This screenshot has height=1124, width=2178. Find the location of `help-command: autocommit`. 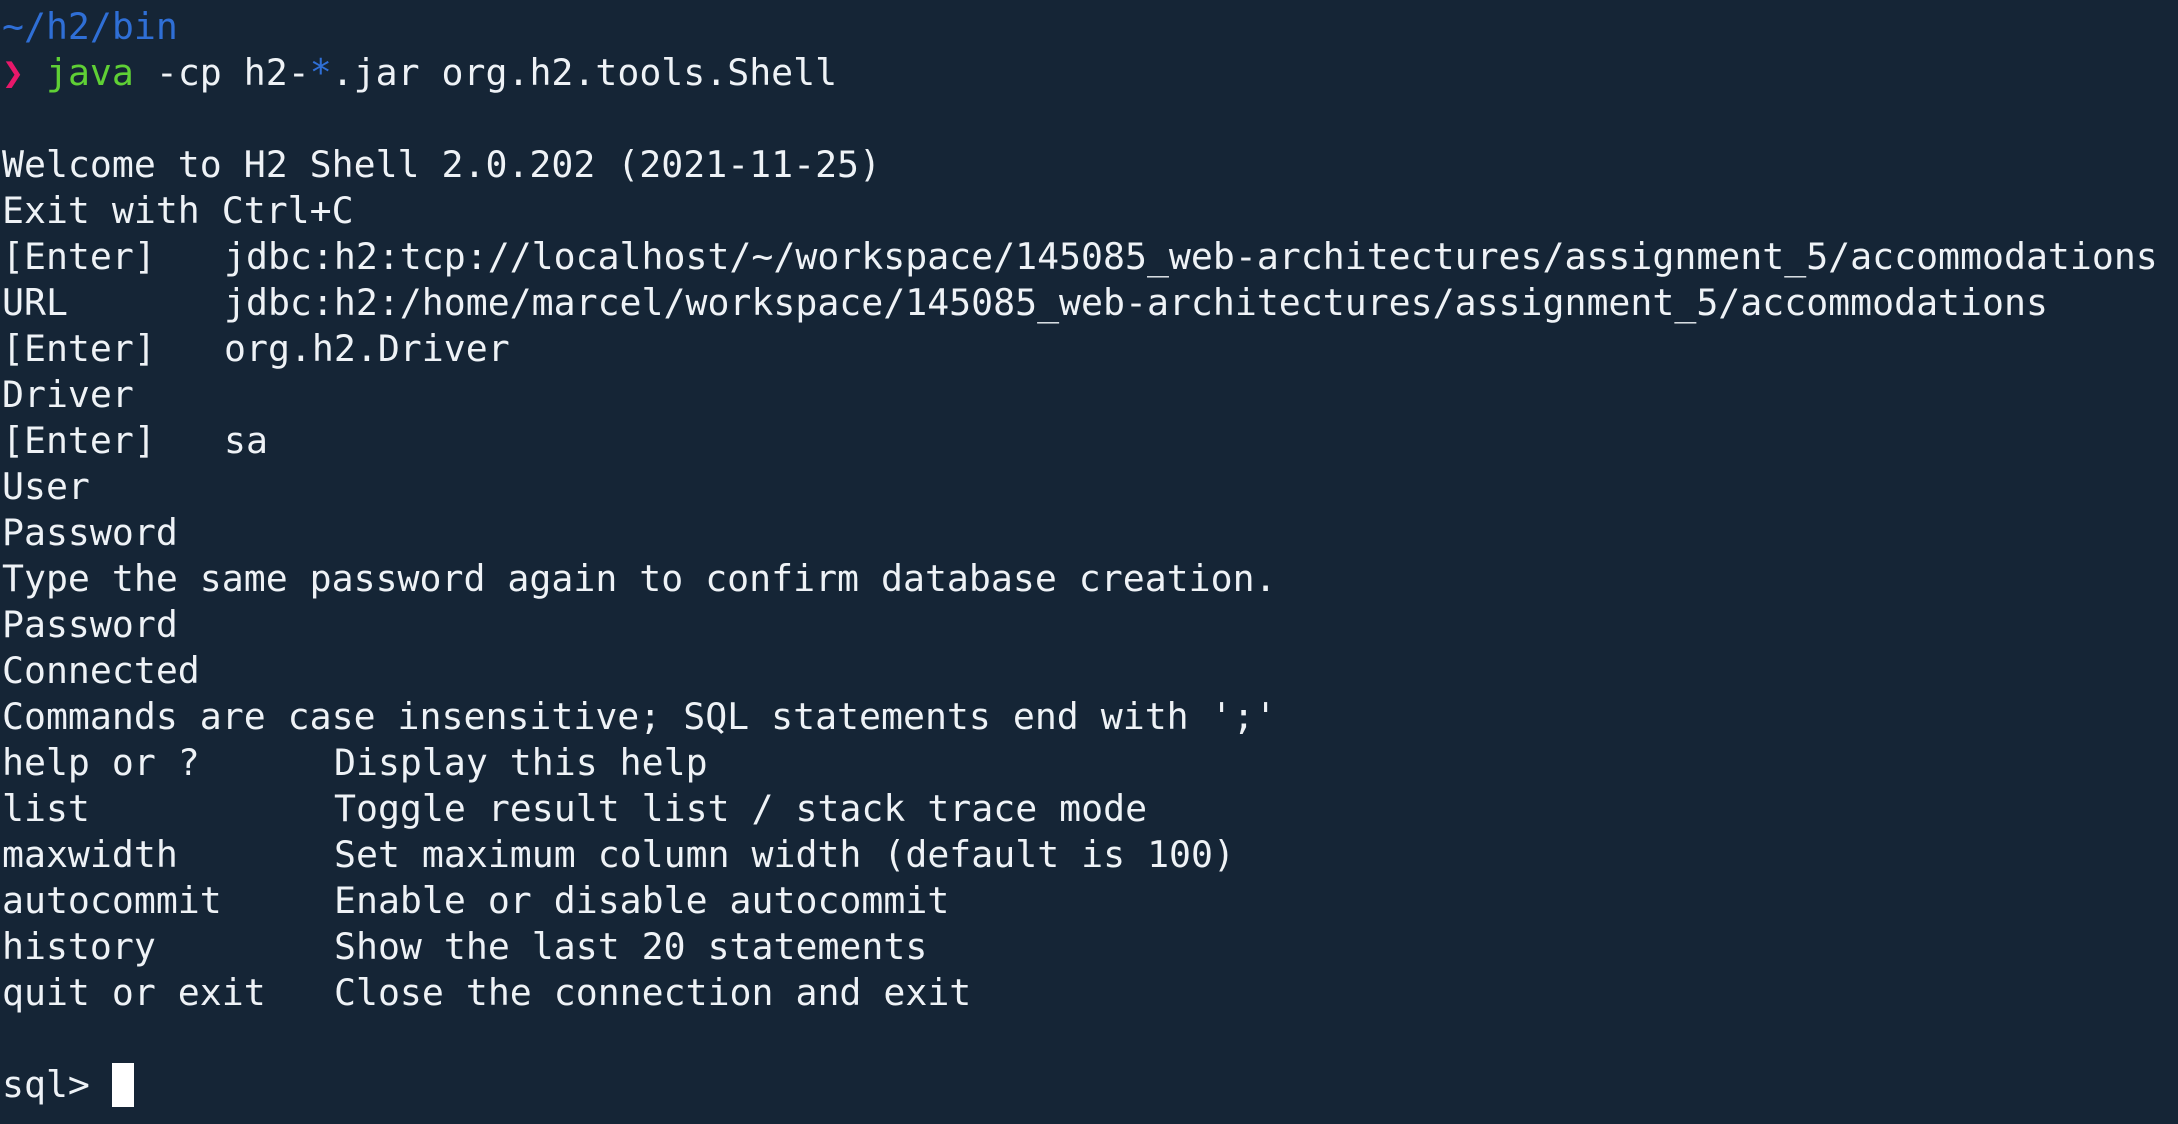

help-command: autocommit is located at coordinates (112, 900).